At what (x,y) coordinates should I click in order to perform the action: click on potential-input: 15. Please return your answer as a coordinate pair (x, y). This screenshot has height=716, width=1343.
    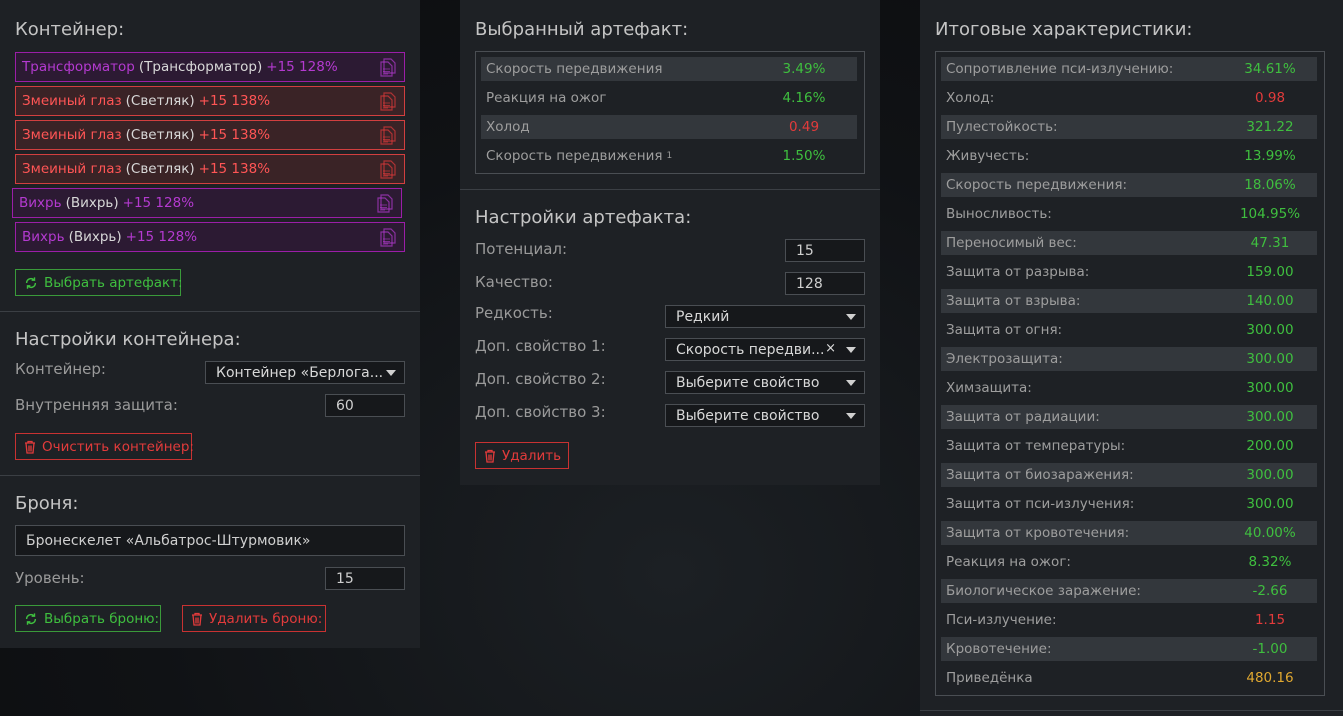
    Looking at the image, I should click on (825, 250).